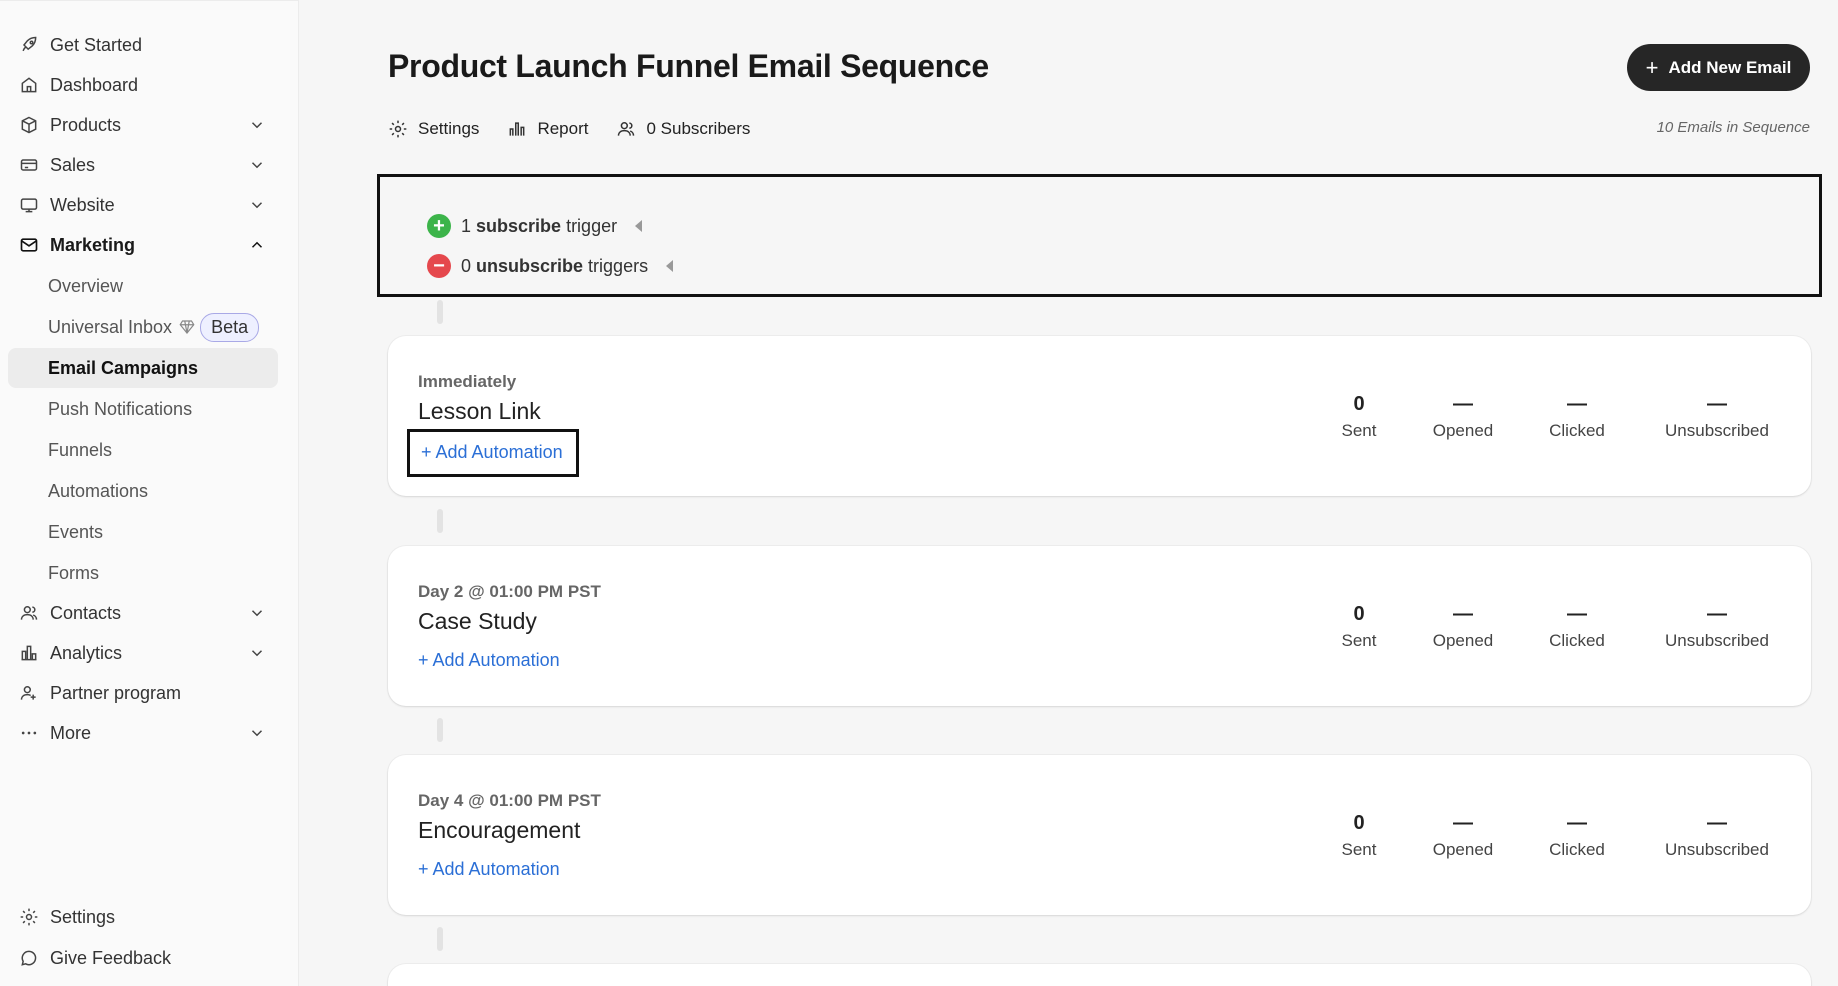  What do you see at coordinates (698, 128) in the screenshot?
I see `subscribers-tab-label: 0 Subscribers` at bounding box center [698, 128].